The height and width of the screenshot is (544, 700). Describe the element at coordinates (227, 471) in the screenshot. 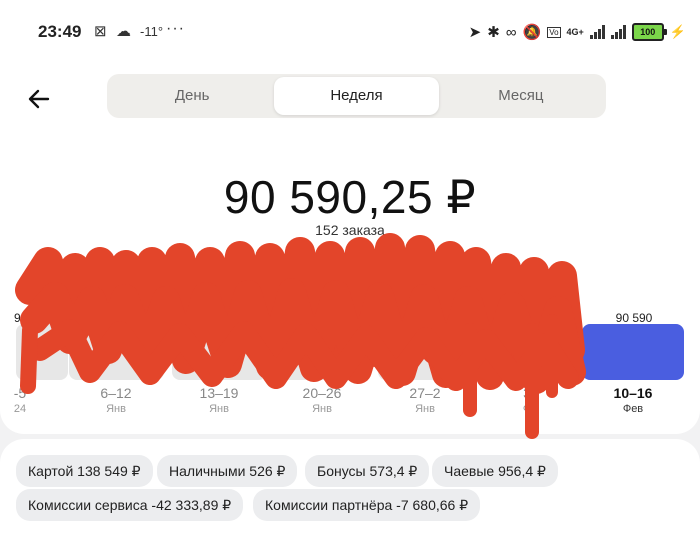

I see `chip-cash: Наличными 526 ₽` at that location.